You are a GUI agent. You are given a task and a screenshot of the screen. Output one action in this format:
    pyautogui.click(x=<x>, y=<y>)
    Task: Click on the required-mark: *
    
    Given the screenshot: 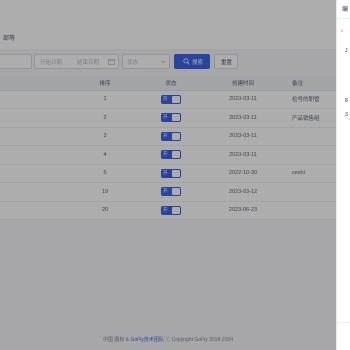 What is the action you would take?
    pyautogui.click(x=342, y=33)
    